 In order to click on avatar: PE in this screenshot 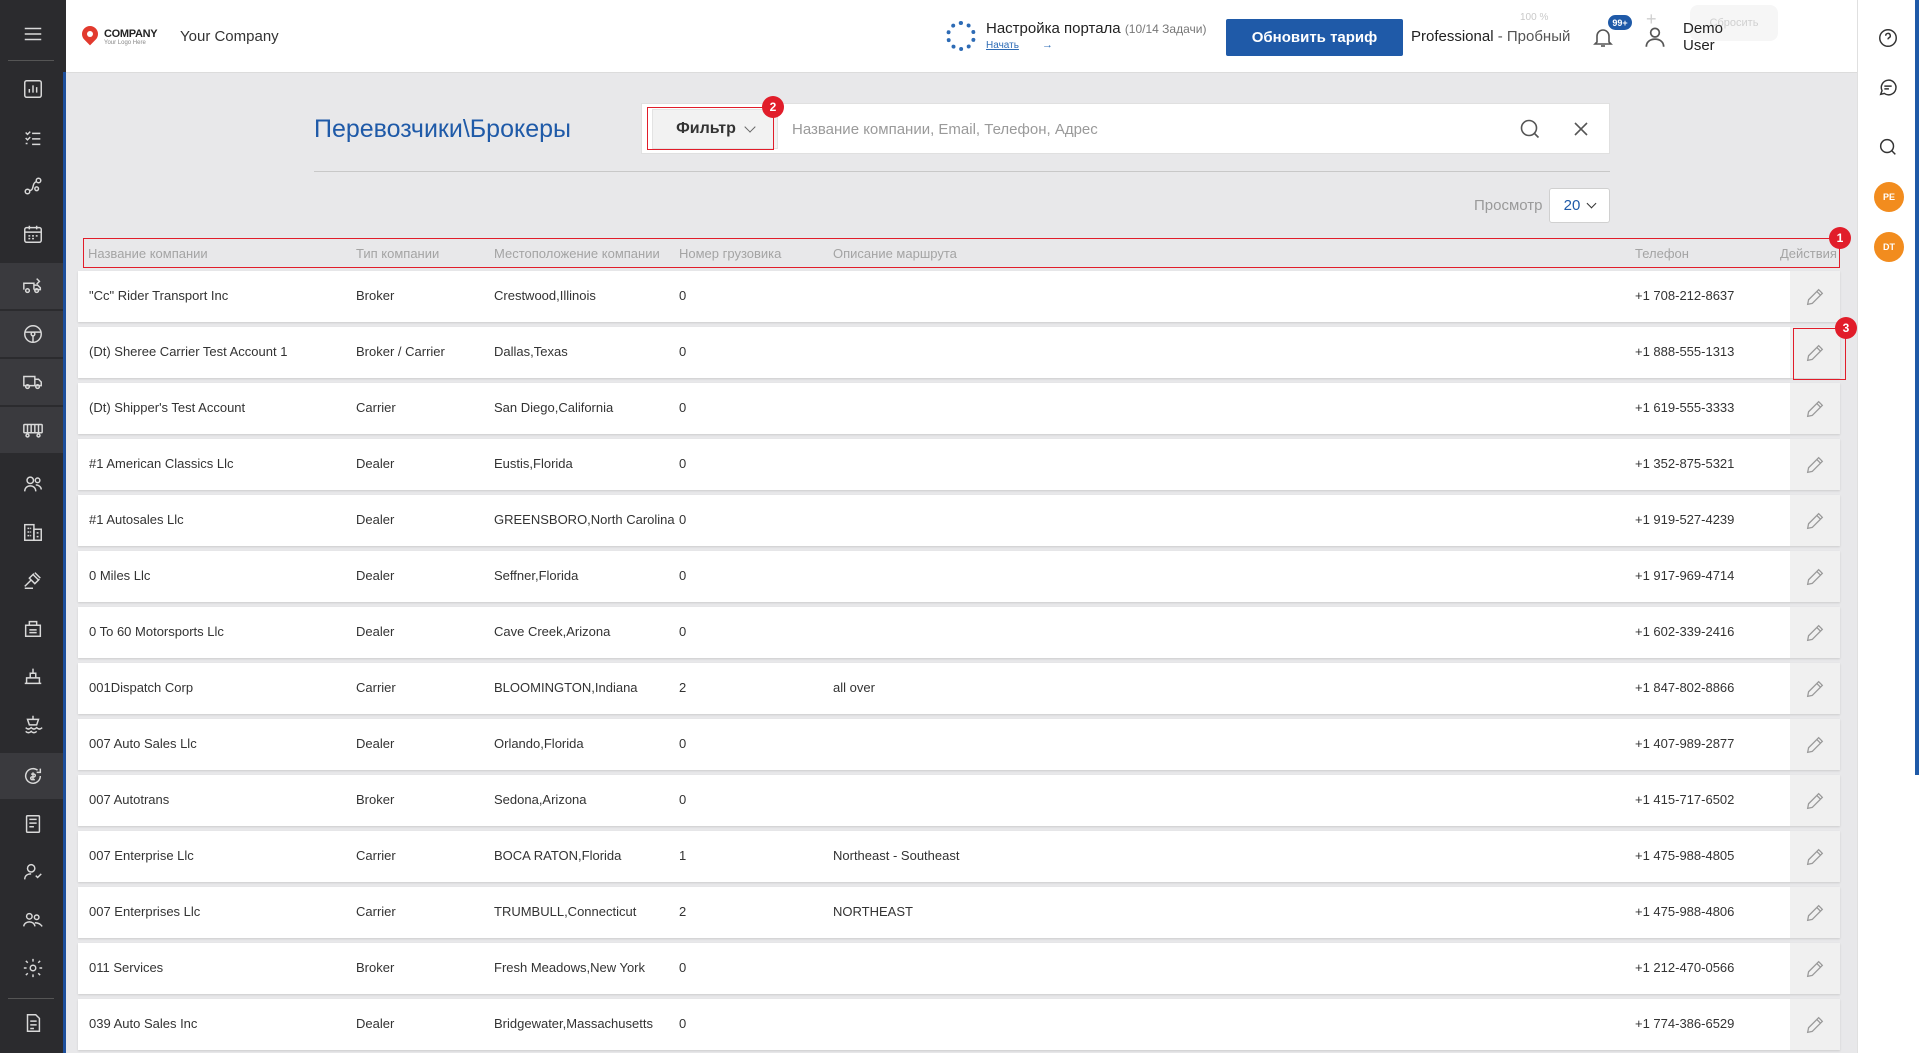, I will do `click(1889, 197)`.